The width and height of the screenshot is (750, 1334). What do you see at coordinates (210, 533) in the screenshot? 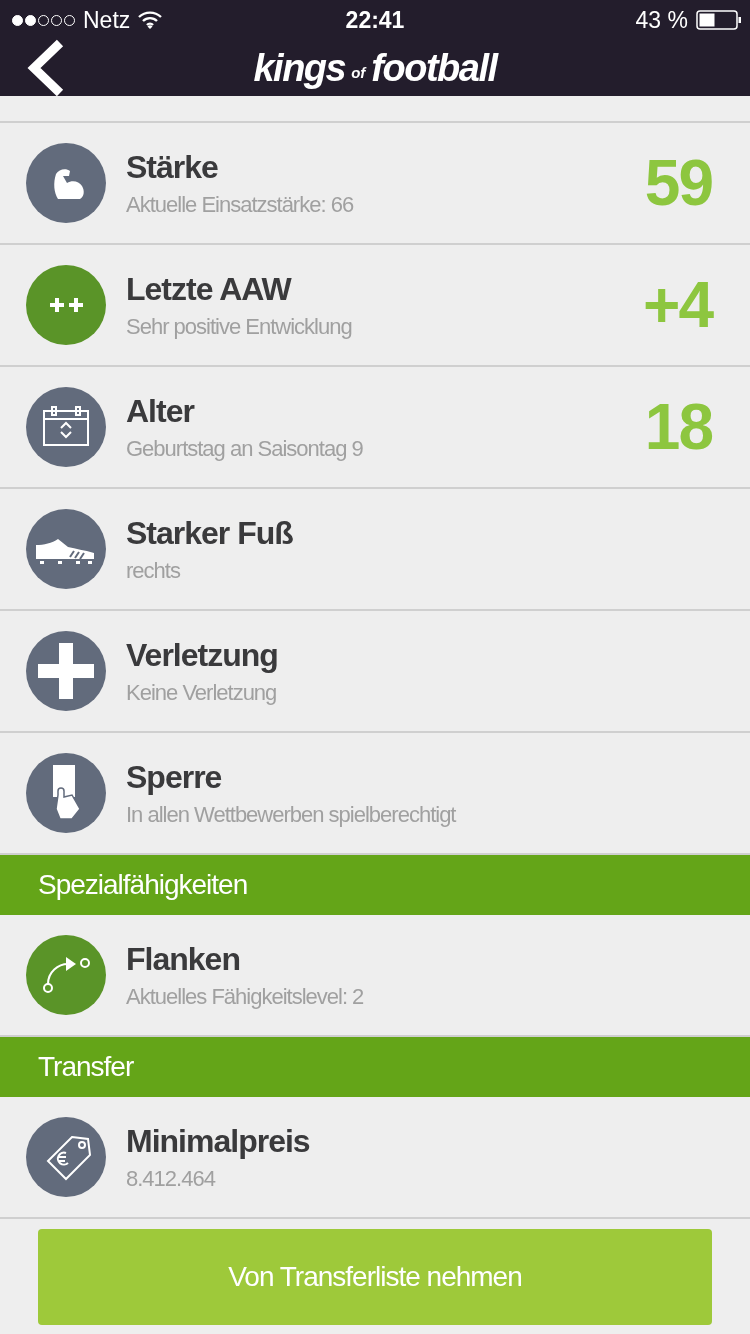
I see `row-title: Starker Fuß` at bounding box center [210, 533].